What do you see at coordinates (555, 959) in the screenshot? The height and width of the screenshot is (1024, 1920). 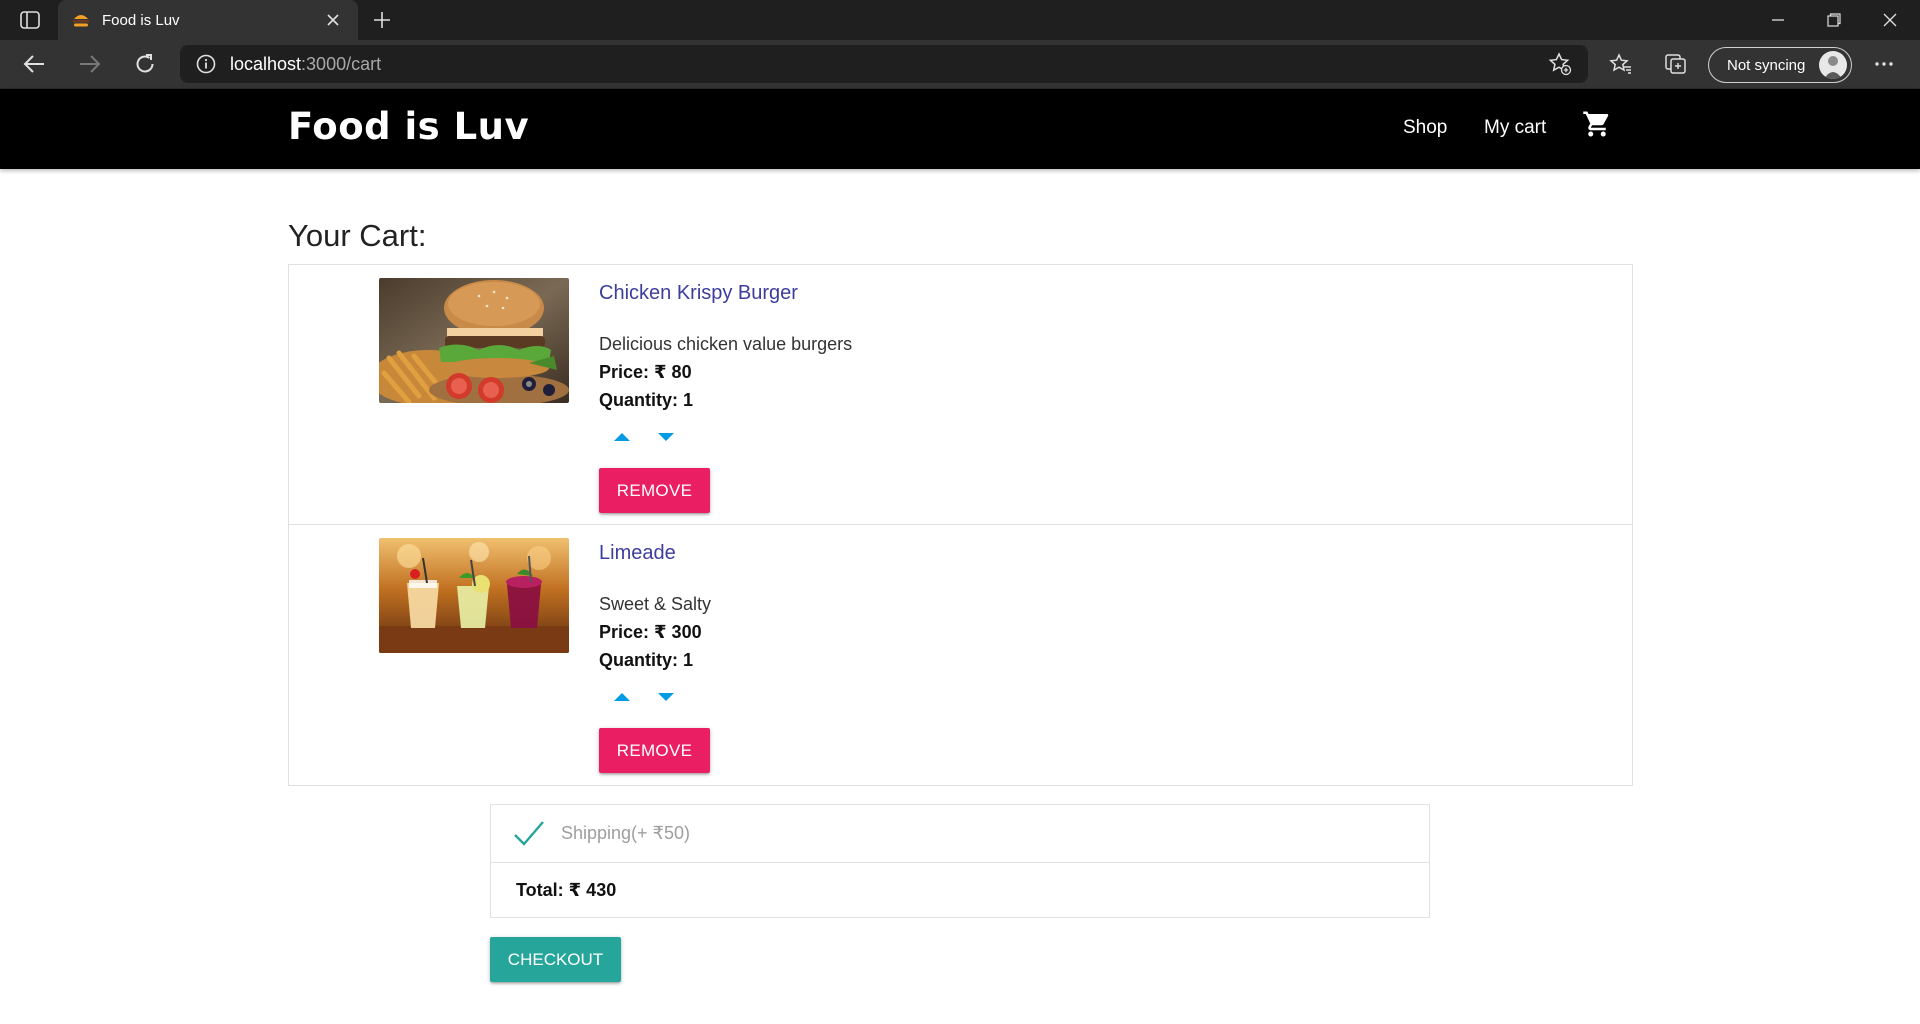 I see `checkout-button: CHECKOUT` at bounding box center [555, 959].